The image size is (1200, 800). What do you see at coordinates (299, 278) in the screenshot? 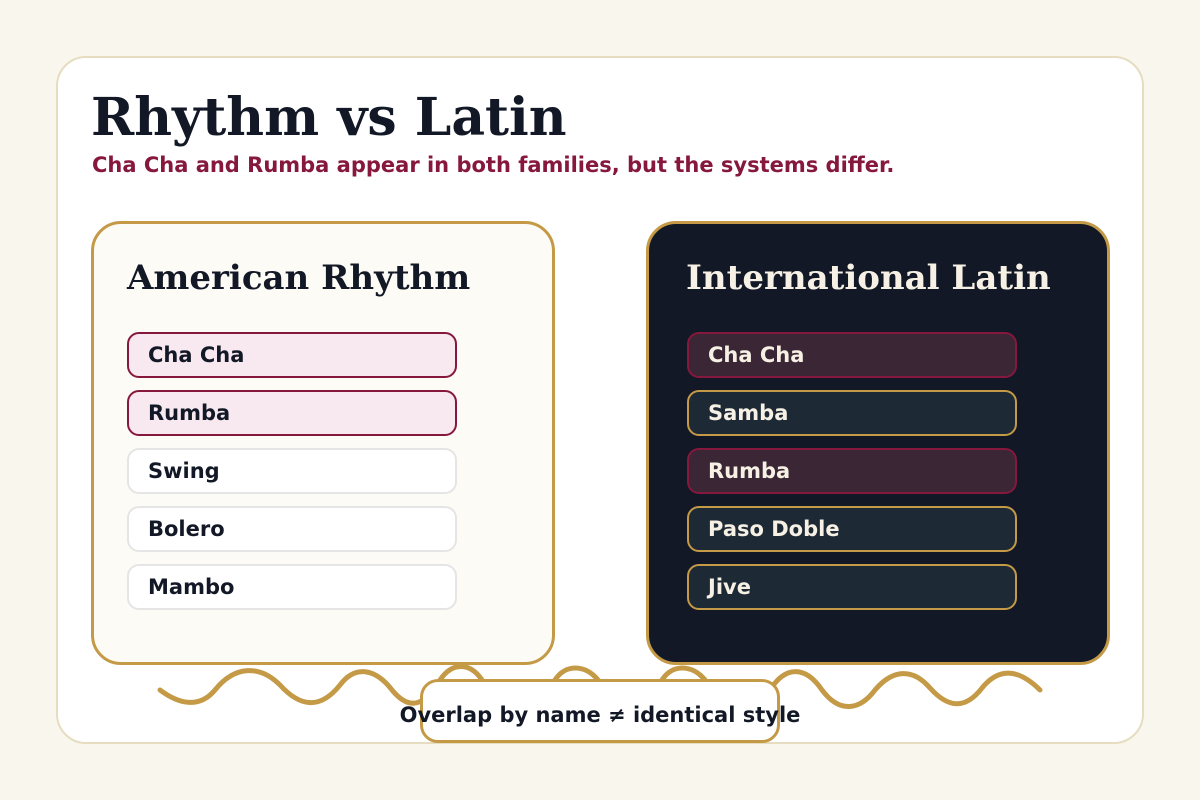
I see `american-rhythm-title: American Rhythm` at bounding box center [299, 278].